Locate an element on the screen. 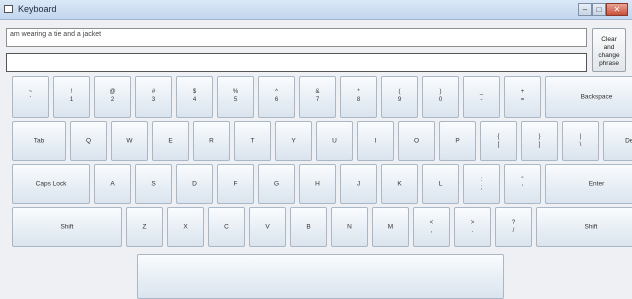 This screenshot has height=299, width=632. key-r1-10: ) 0 is located at coordinates (440, 97).